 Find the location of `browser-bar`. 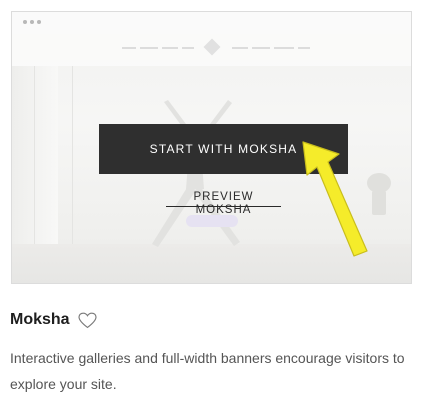

browser-bar is located at coordinates (211, 23).